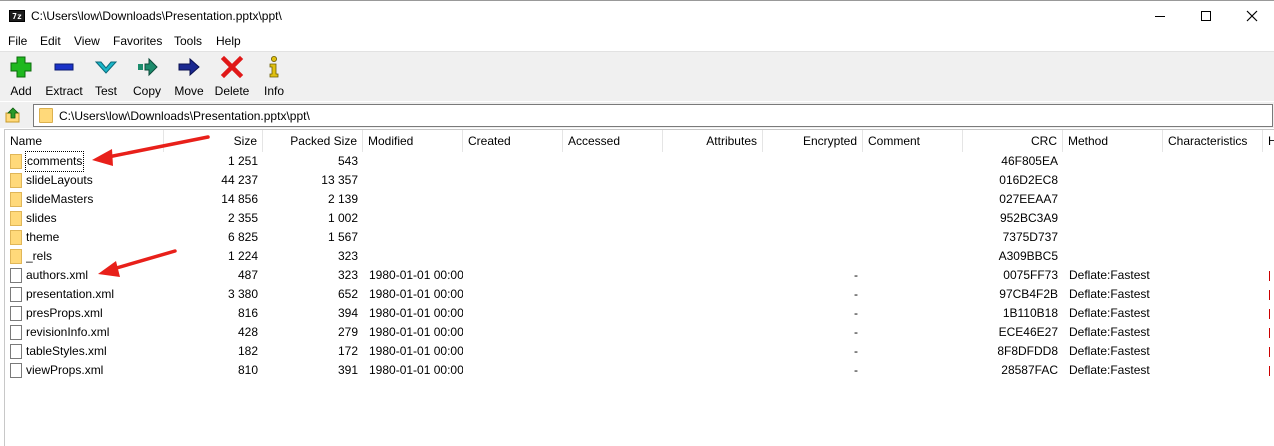  What do you see at coordinates (413, 141) in the screenshot?
I see `column-header-modified: Modified` at bounding box center [413, 141].